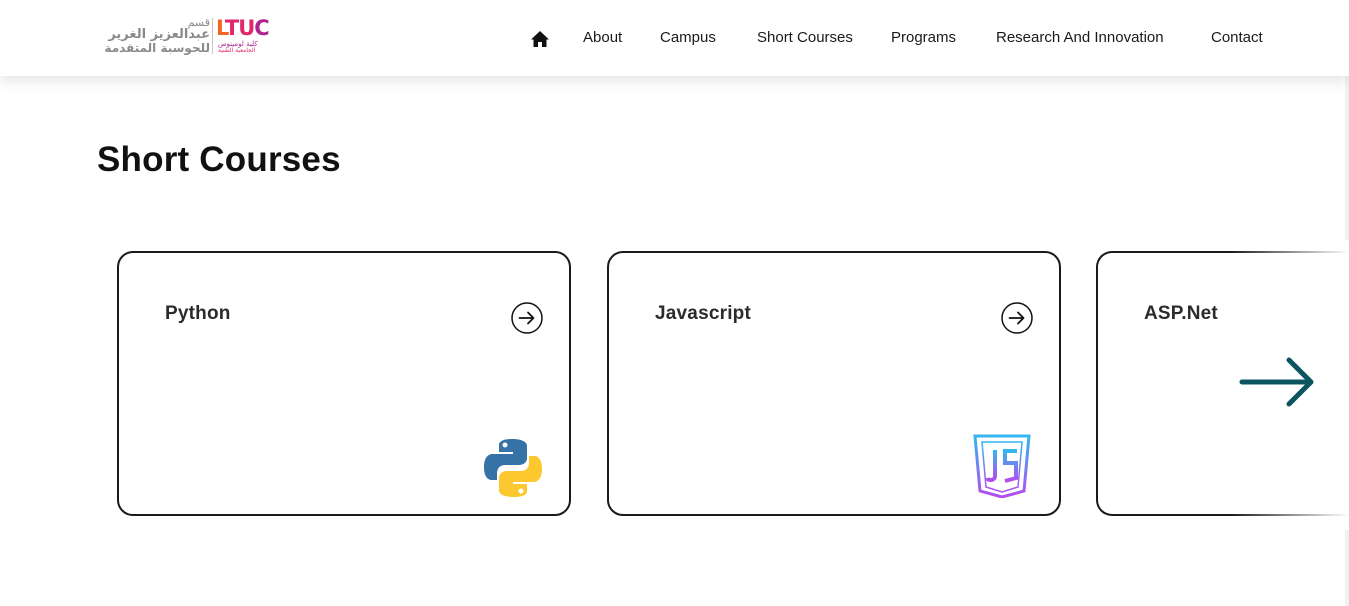 Image resolution: width=1349 pixels, height=606 pixels. Describe the element at coordinates (159, 34) in the screenshot. I see `logo-arabic-line-2: عبدالعزيز الغرير` at that location.